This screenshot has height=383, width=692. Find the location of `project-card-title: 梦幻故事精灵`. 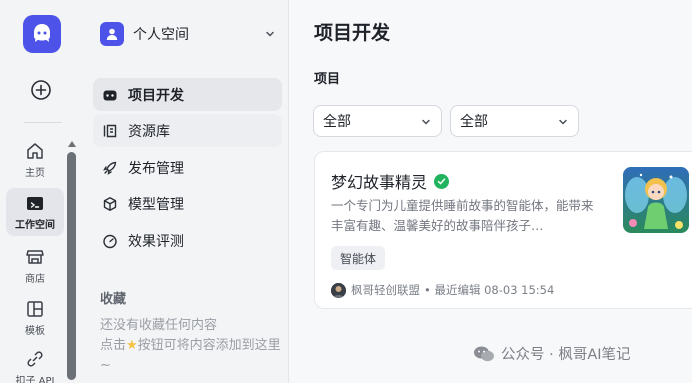

project-card-title: 梦幻故事精灵 is located at coordinates (379, 182).